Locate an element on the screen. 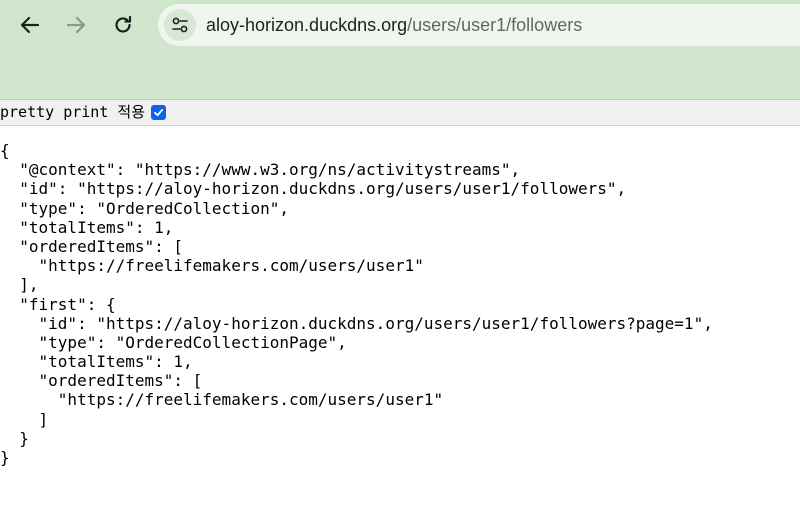 Image resolution: width=800 pixels, height=513 pixels. json-line: ], is located at coordinates (19, 285).